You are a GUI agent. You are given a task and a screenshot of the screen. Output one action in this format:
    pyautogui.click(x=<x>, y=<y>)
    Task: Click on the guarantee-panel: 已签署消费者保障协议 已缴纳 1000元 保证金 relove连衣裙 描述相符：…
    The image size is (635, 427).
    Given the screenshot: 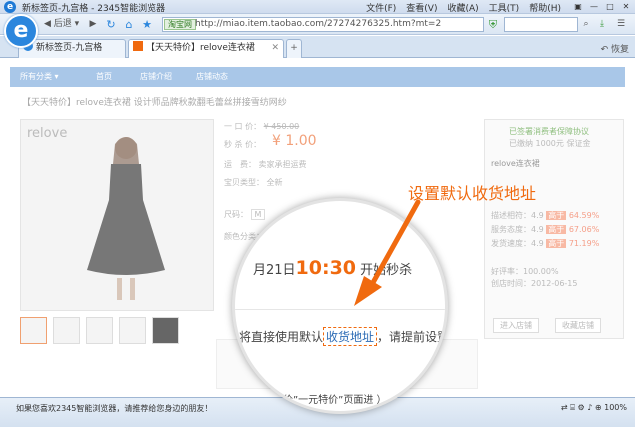 What is the action you would take?
    pyautogui.click(x=554, y=229)
    